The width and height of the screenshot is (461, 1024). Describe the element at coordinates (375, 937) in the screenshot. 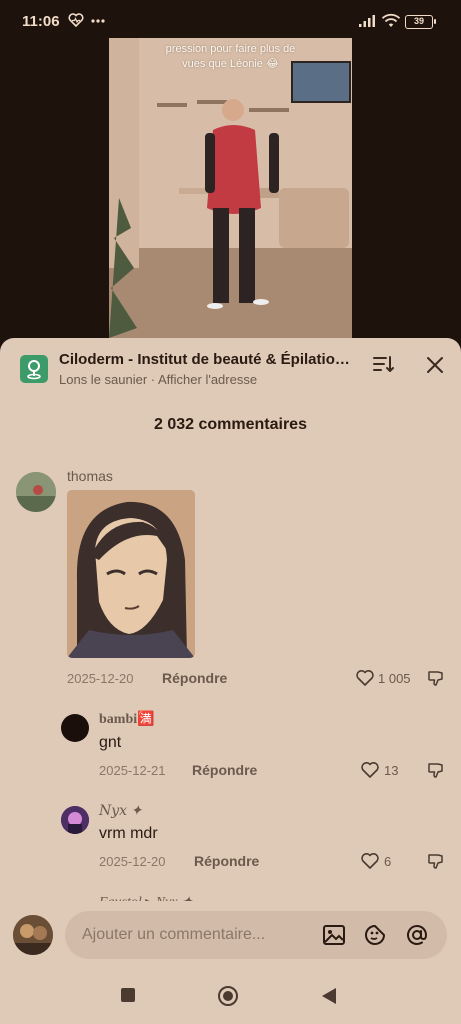

I see `emoji-sticker-icon` at that location.